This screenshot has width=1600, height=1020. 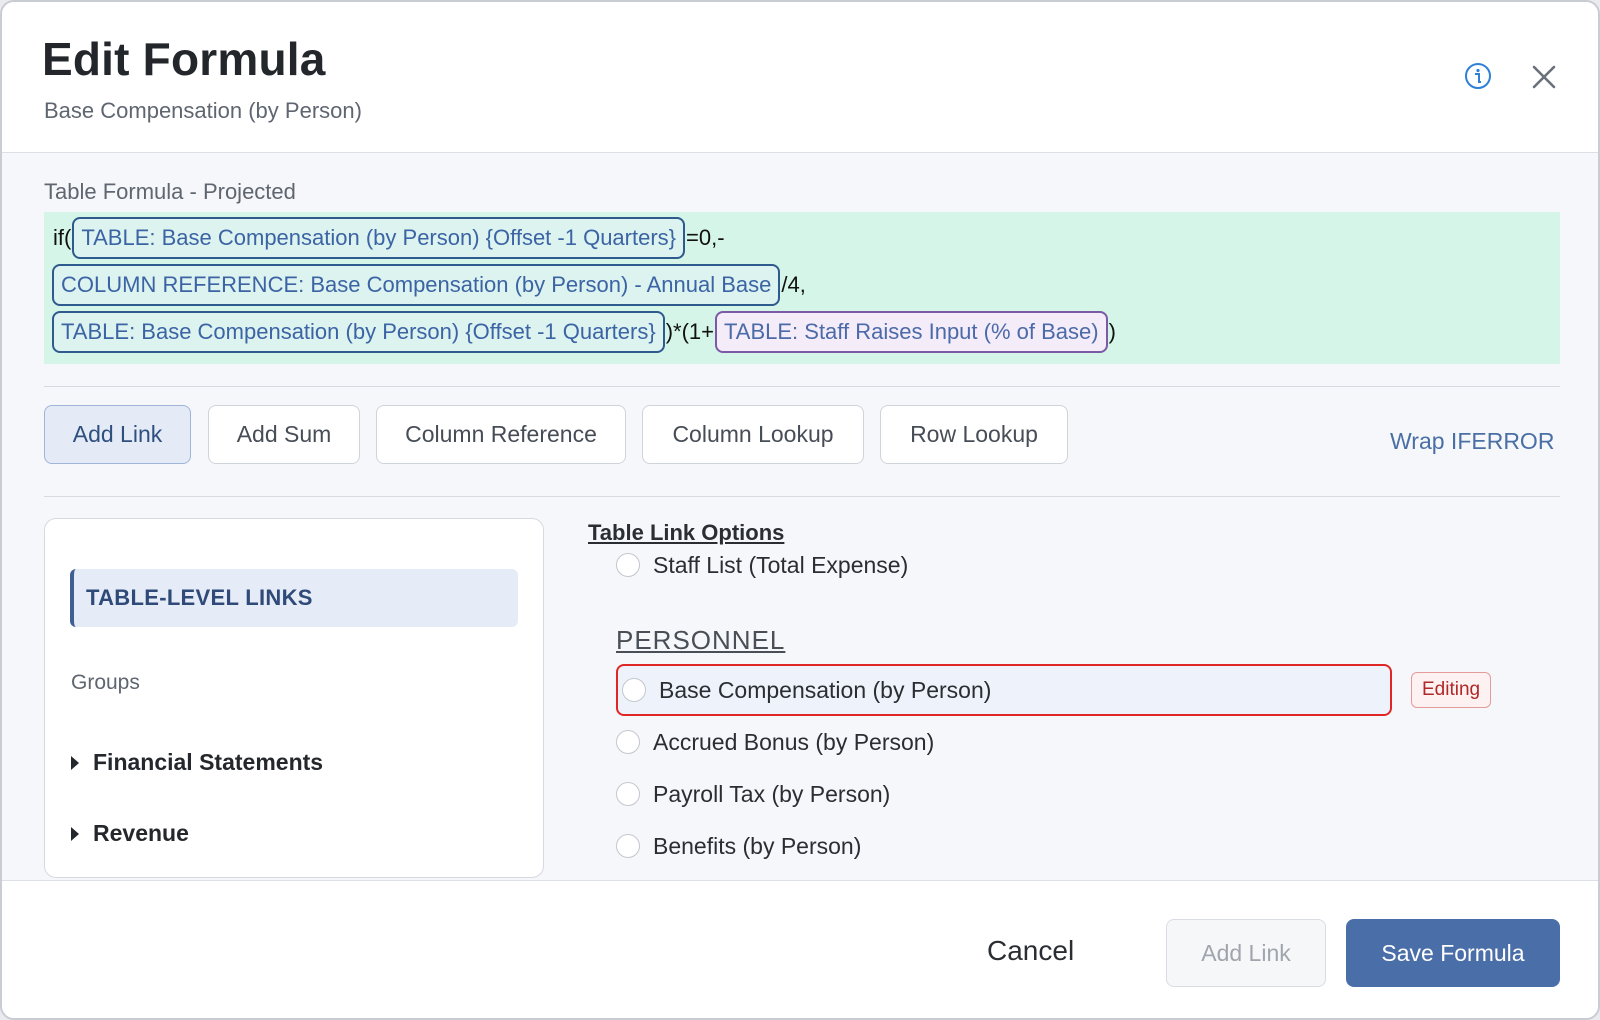 What do you see at coordinates (1246, 953) in the screenshot?
I see `add-link-button: Add Link` at bounding box center [1246, 953].